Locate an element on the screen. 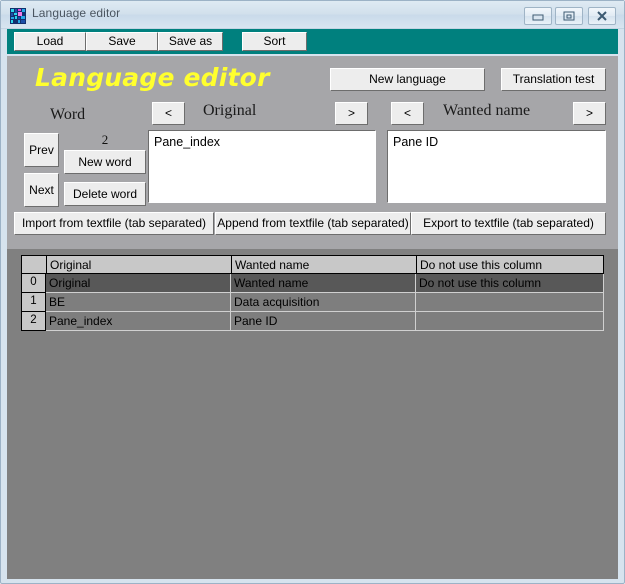 This screenshot has height=584, width=625. import-from-textfile-button: Import from textfile (tab separated) is located at coordinates (114, 223).